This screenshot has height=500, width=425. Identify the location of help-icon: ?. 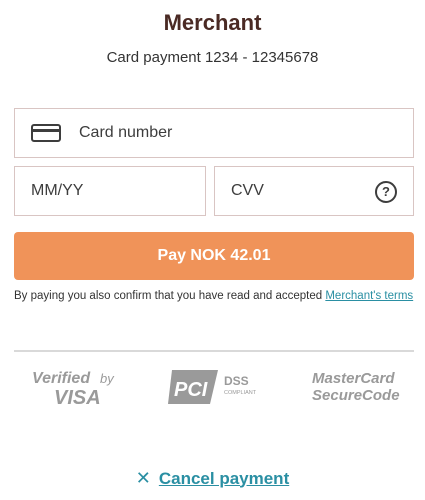
(386, 192).